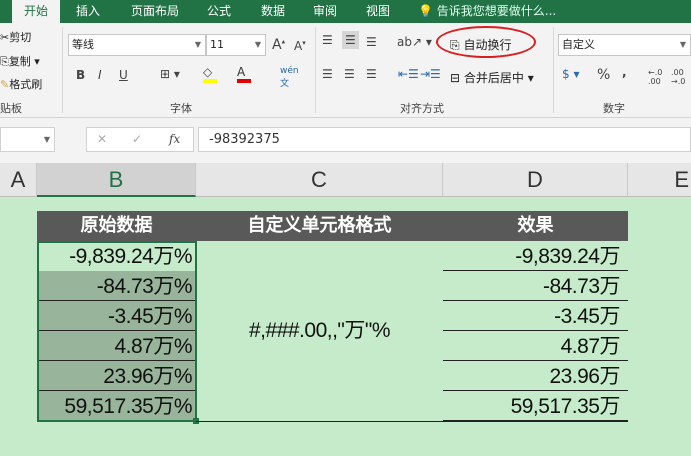 The image size is (691, 456). Describe the element at coordinates (170, 74) in the screenshot. I see `borders-icon: ⊞ ▾` at that location.